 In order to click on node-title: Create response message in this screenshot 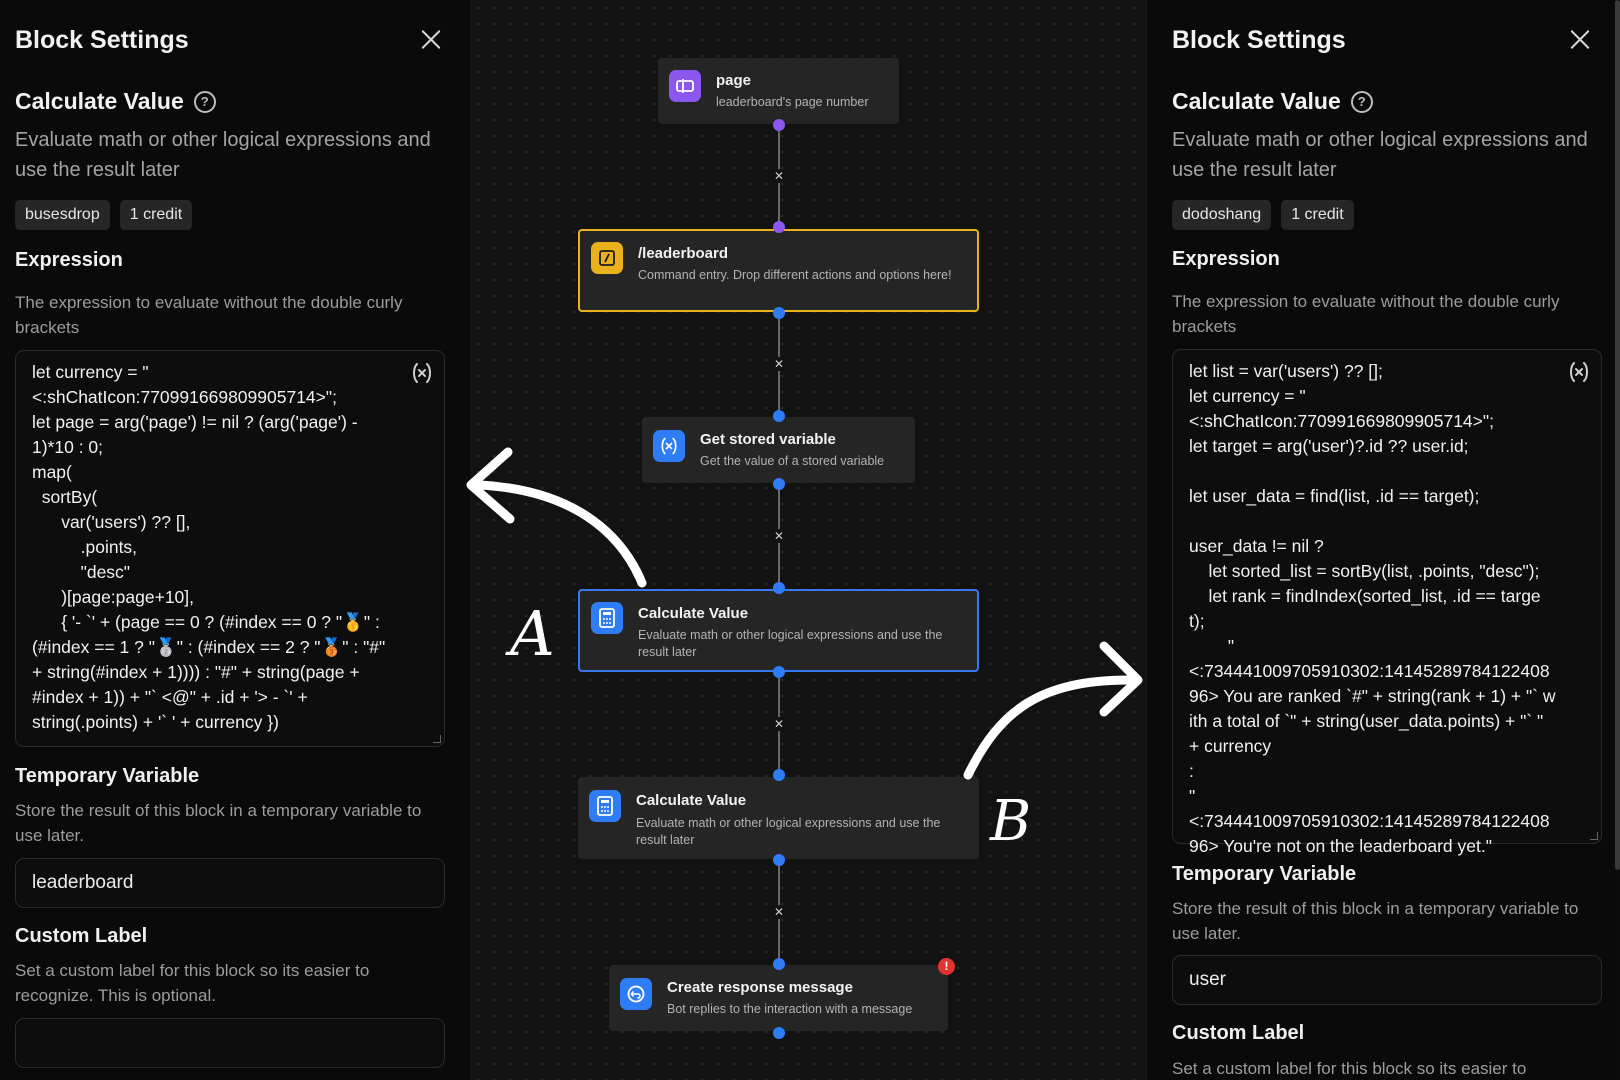, I will do `click(760, 987)`.